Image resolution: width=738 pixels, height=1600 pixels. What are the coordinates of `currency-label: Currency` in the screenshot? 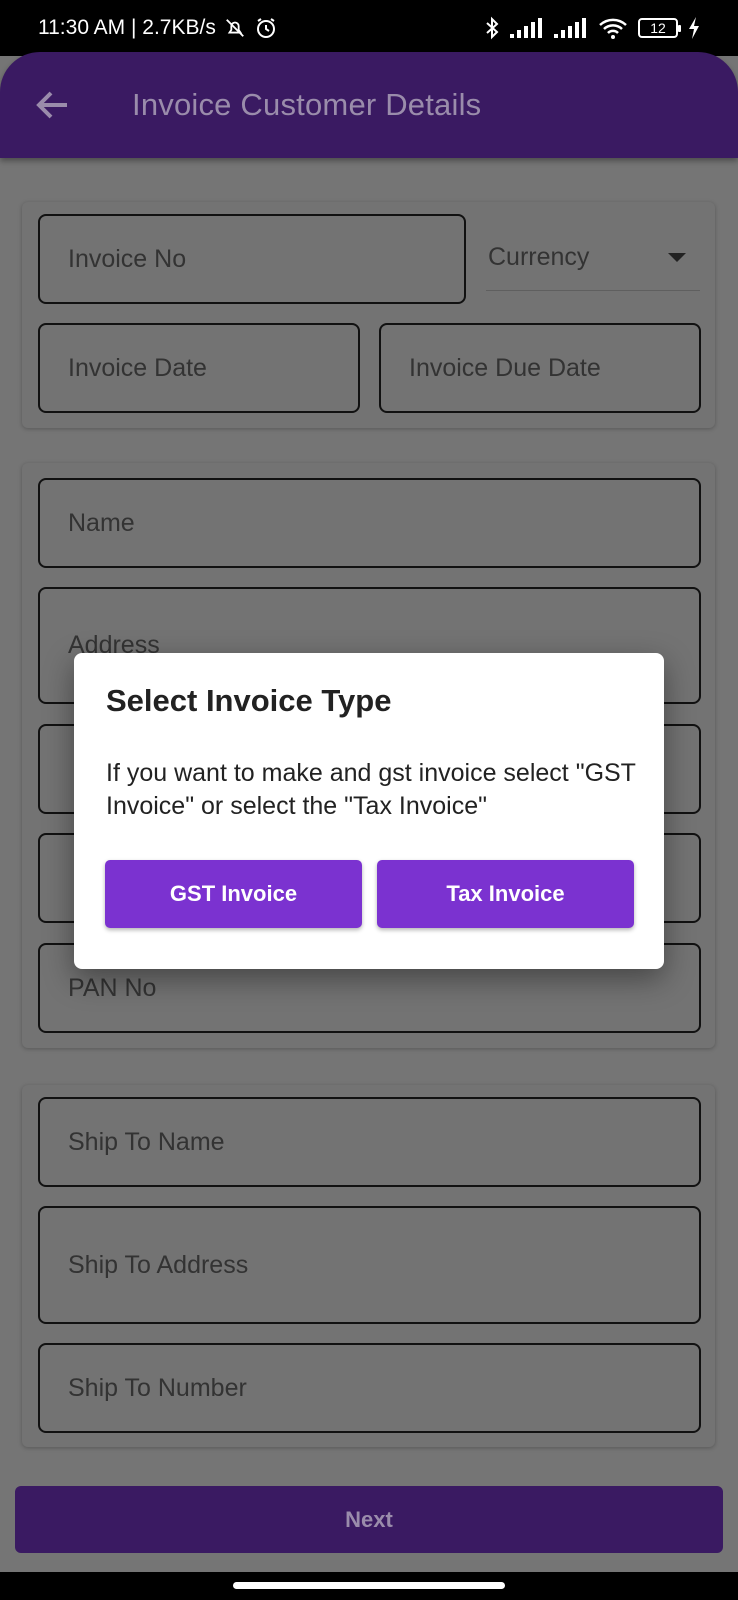 It's located at (539, 256).